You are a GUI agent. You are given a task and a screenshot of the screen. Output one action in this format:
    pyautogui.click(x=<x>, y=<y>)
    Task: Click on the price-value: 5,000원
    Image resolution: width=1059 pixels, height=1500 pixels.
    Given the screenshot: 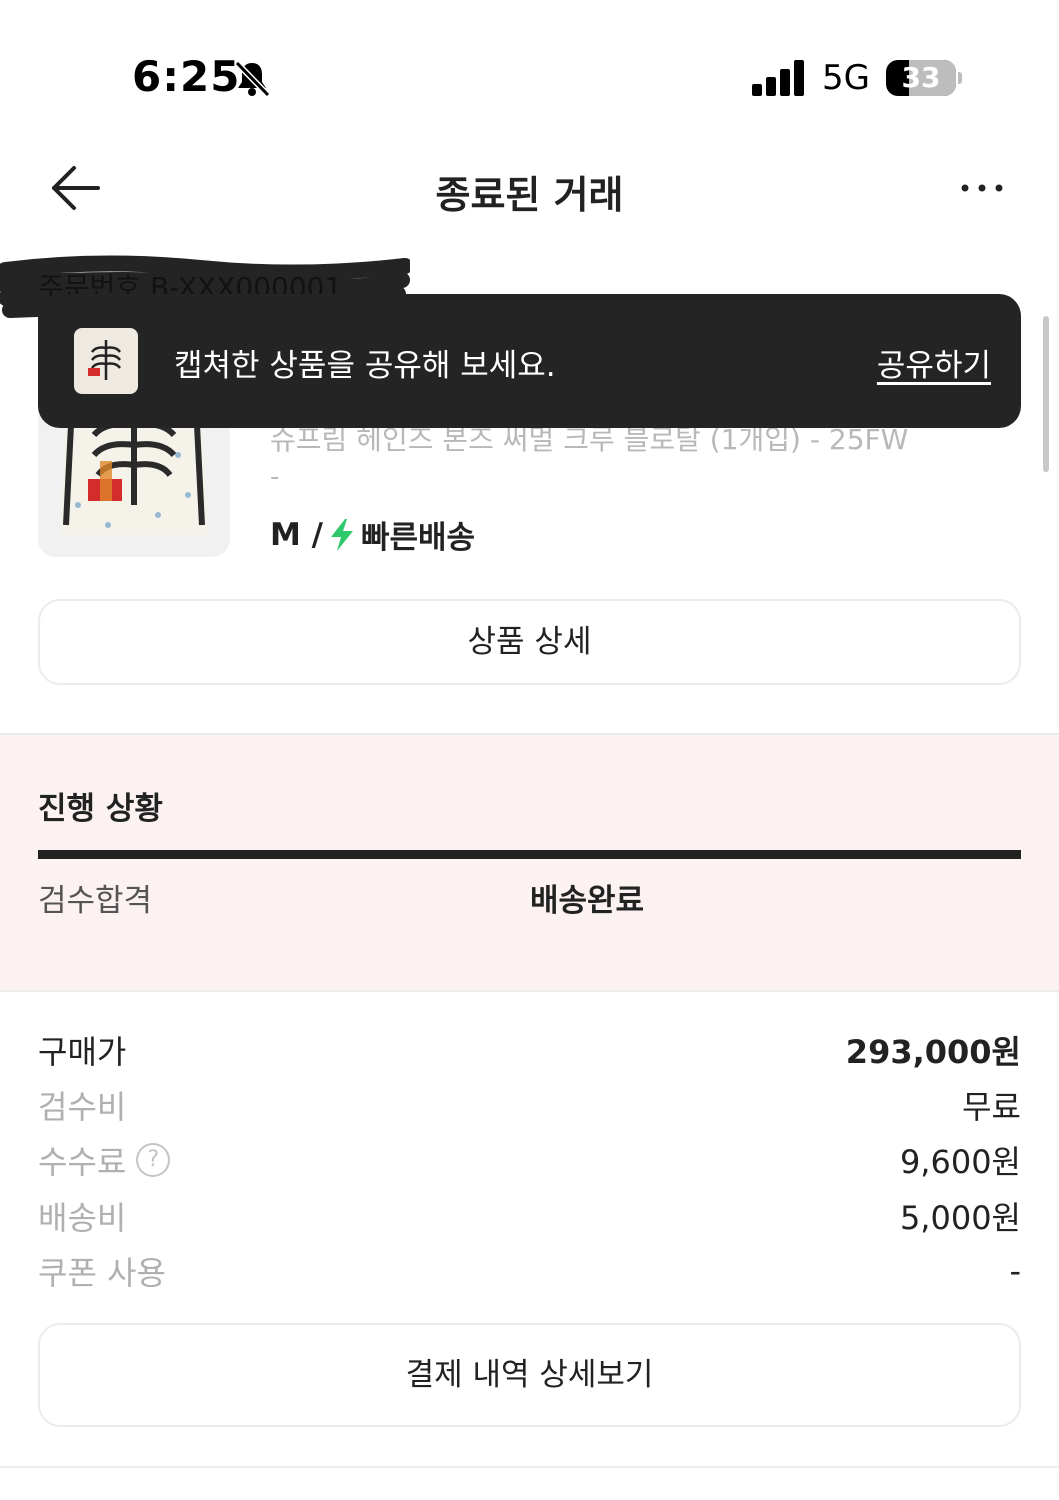 What is the action you would take?
    pyautogui.click(x=960, y=1218)
    